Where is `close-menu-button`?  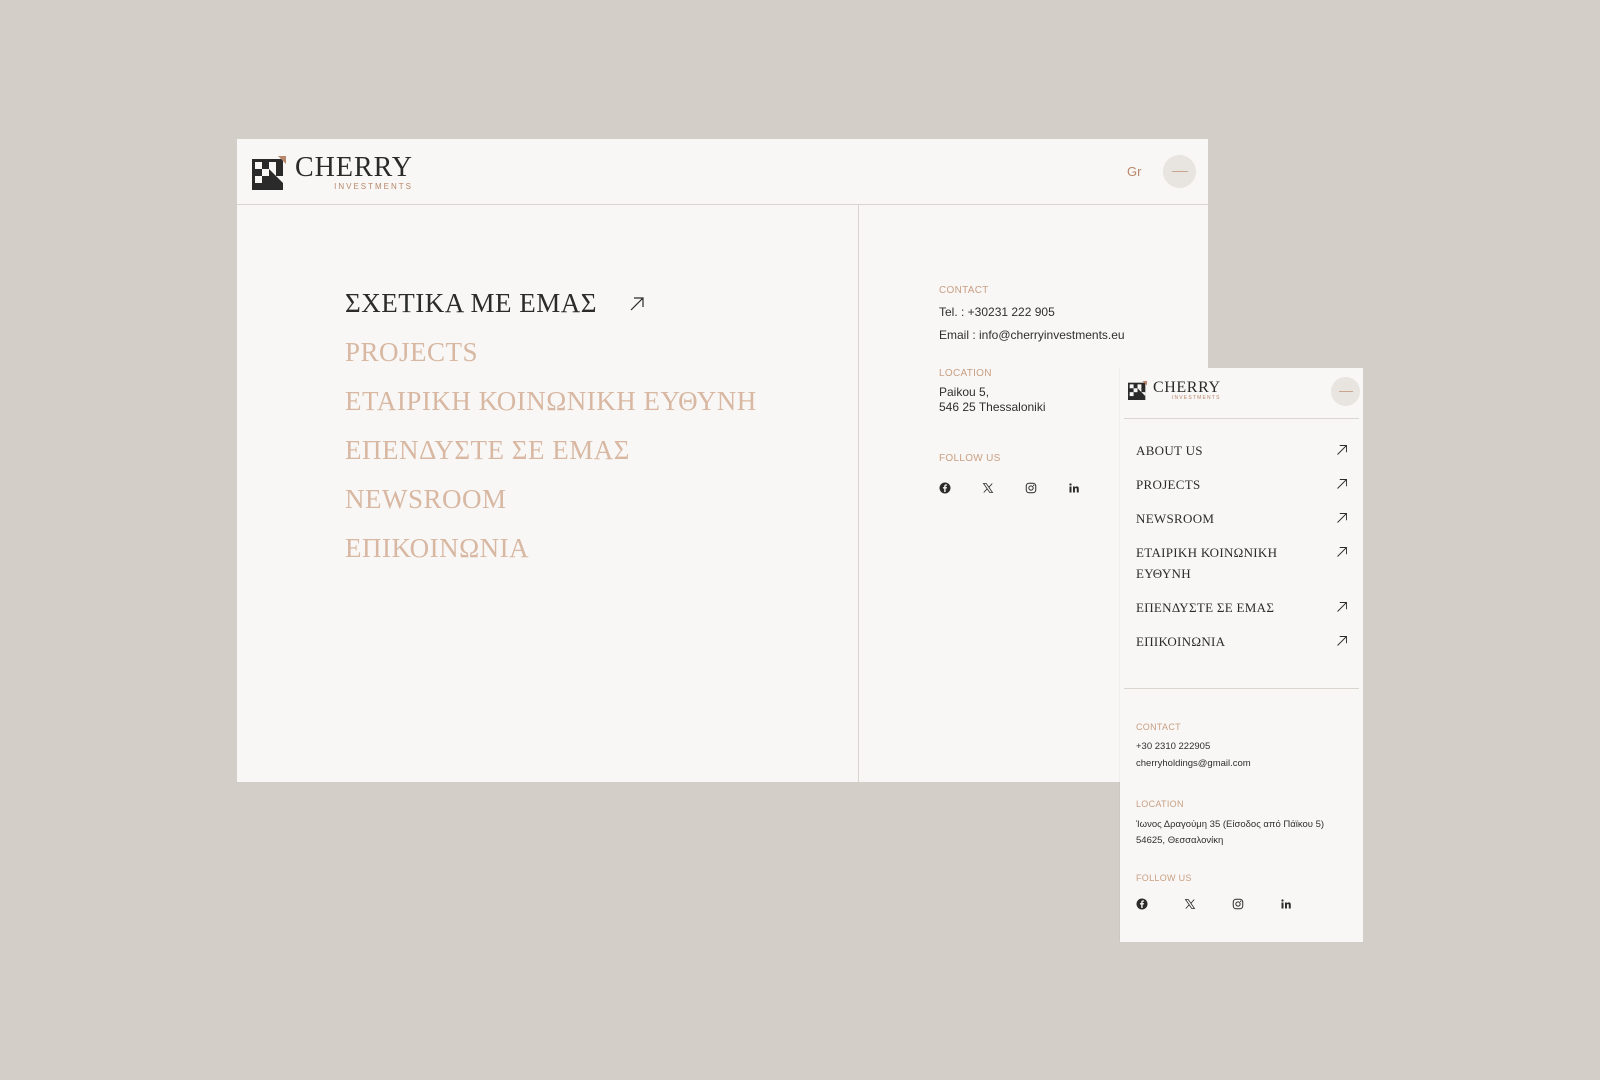
close-menu-button is located at coordinates (1179, 171).